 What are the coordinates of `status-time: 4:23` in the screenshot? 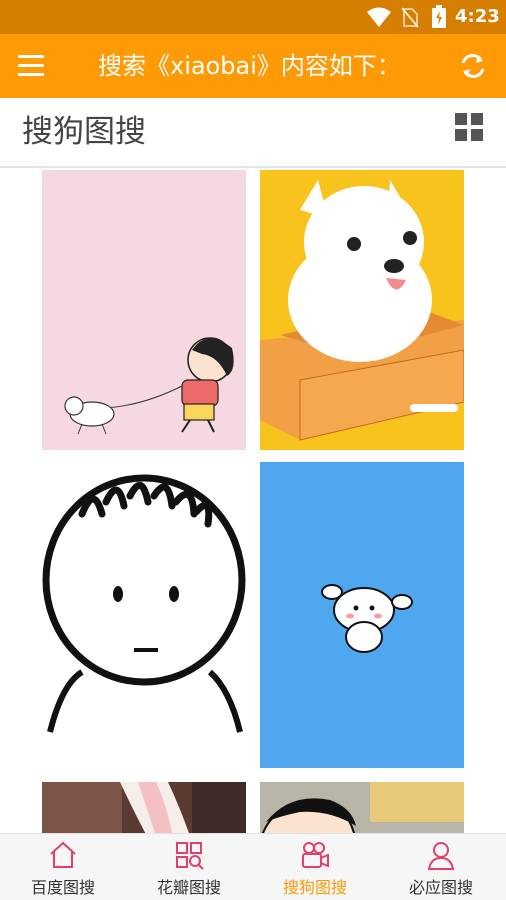 It's located at (477, 16).